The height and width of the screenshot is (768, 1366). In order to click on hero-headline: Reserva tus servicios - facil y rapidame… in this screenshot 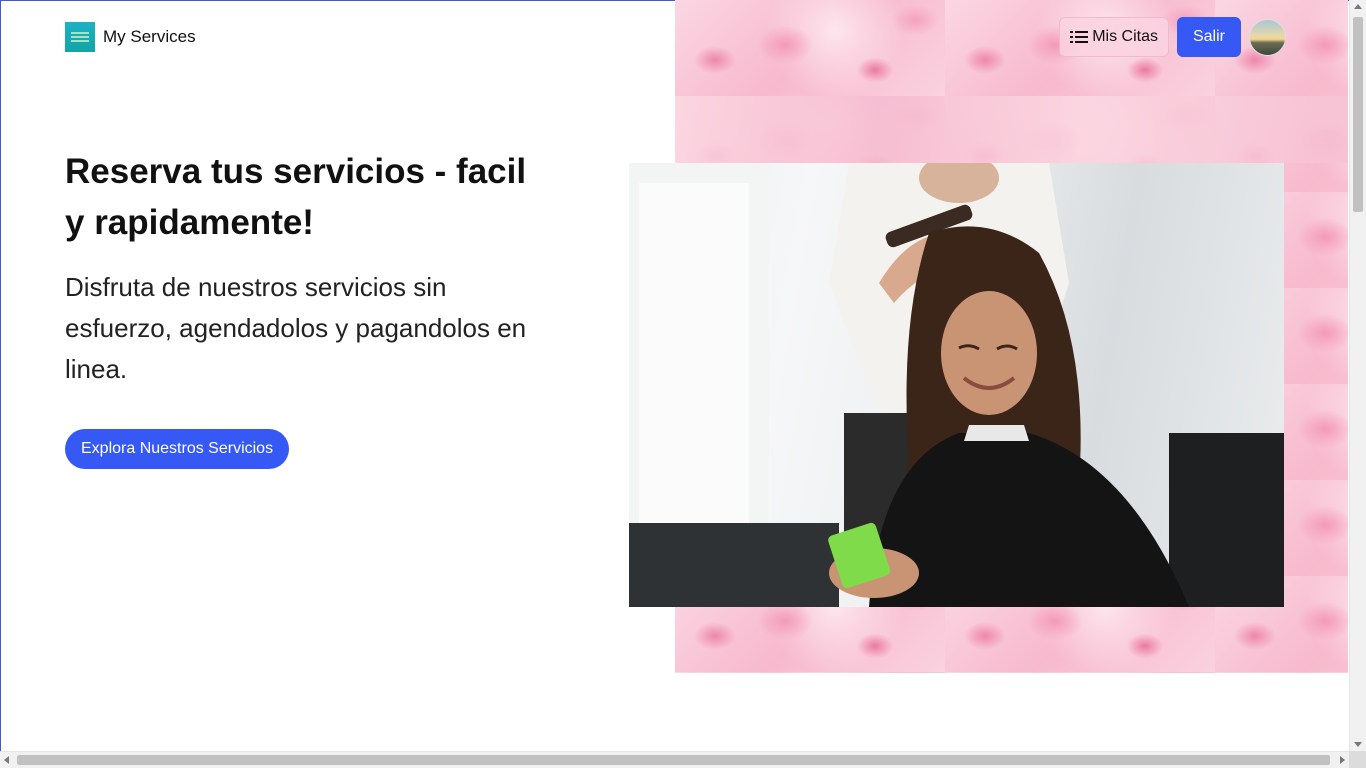, I will do `click(296, 197)`.